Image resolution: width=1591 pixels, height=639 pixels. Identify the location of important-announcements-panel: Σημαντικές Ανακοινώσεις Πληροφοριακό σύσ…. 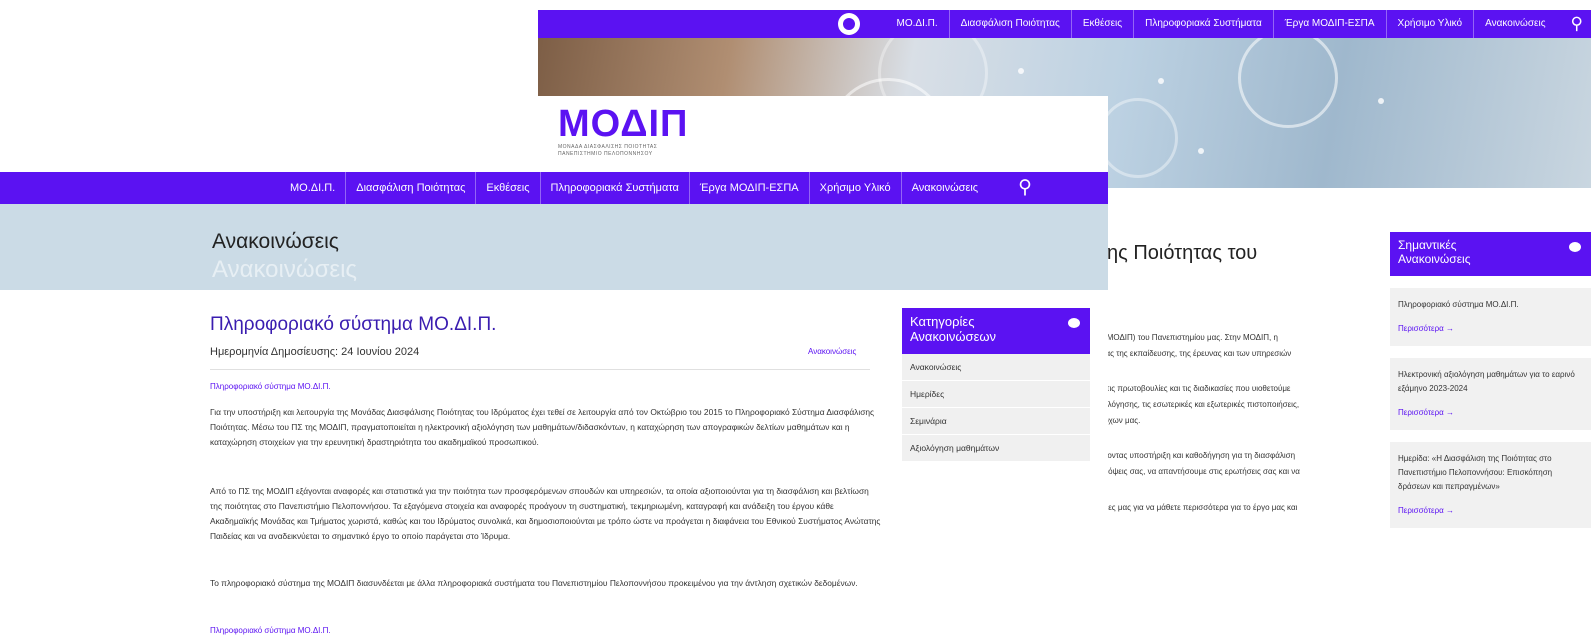
(1490, 380).